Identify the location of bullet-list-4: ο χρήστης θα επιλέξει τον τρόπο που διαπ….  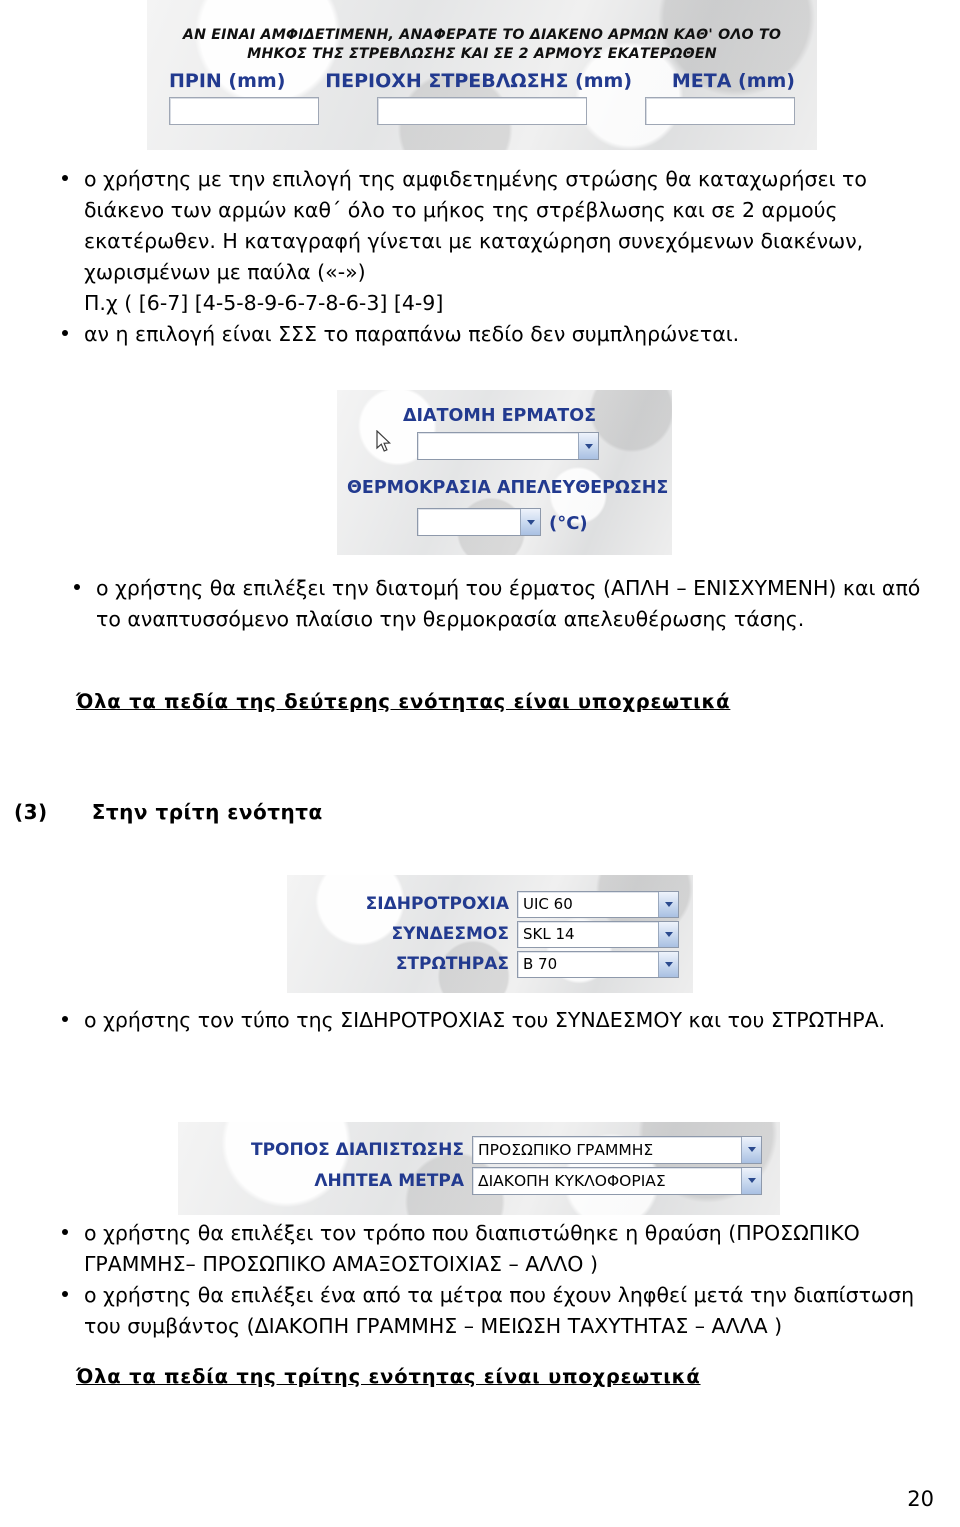
(488, 1280).